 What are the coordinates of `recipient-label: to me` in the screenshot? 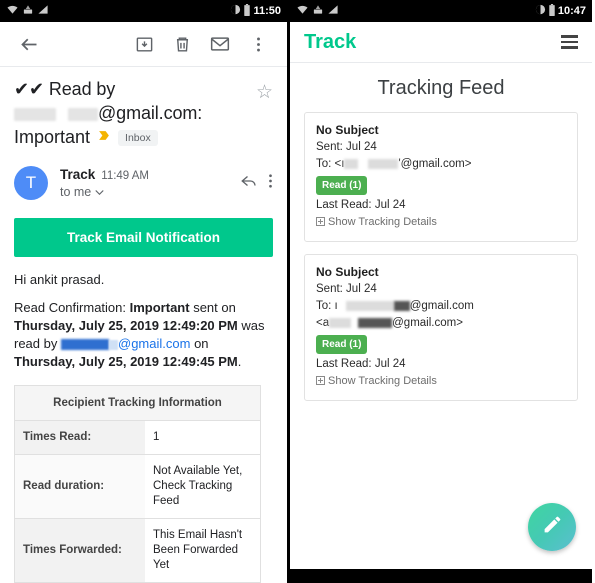 It's located at (76, 192).